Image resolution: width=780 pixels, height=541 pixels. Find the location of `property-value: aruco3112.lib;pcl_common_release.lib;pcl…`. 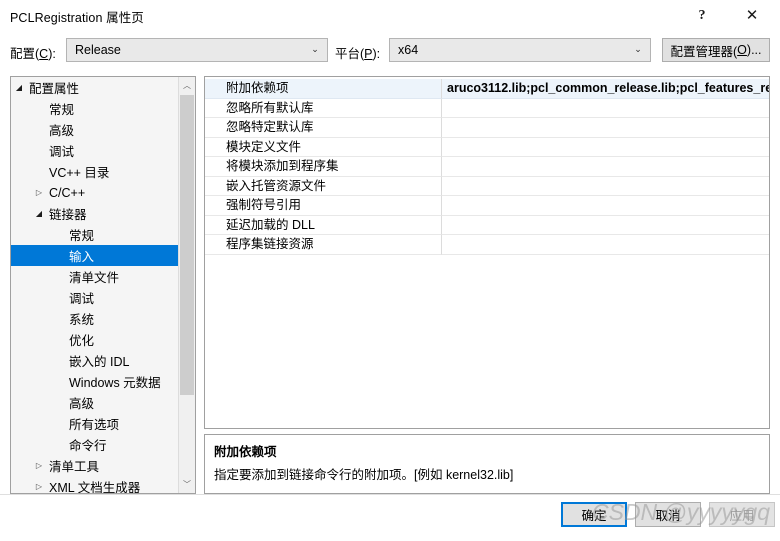

property-value: aruco3112.lib;pcl_common_release.lib;pcl… is located at coordinates (605, 89).